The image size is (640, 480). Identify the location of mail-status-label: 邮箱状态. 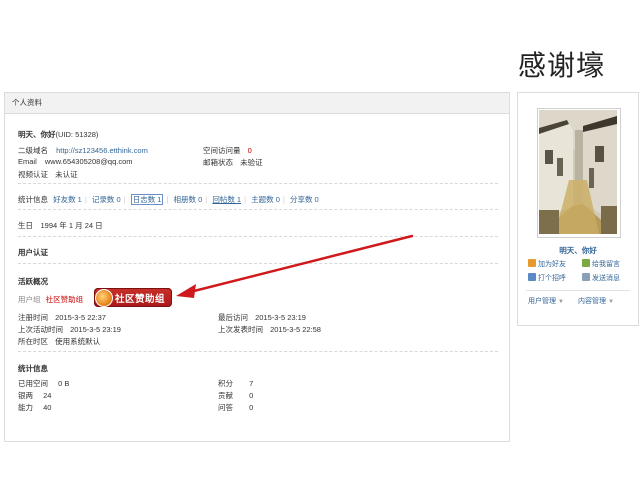
(218, 162).